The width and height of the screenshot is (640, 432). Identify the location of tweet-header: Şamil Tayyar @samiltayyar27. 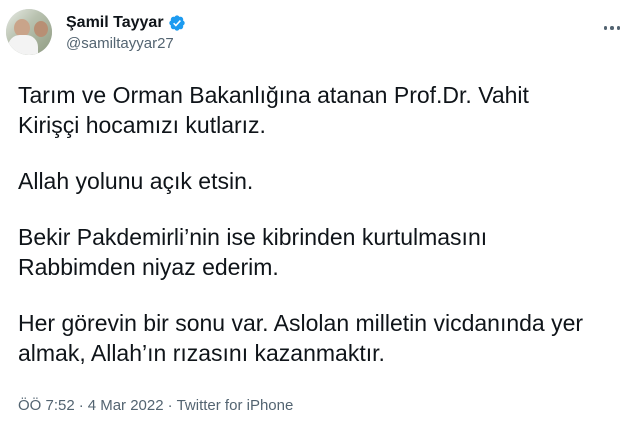
(316, 32).